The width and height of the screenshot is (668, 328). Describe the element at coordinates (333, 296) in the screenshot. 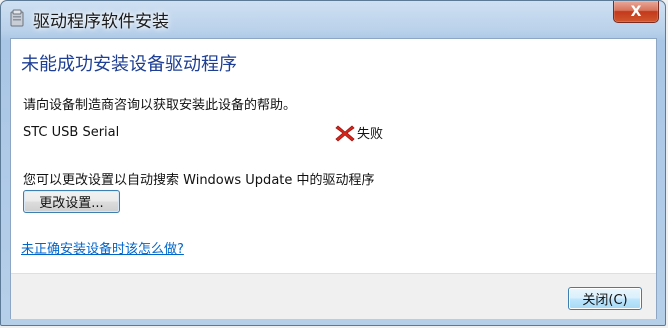

I see `dialog-footer: 关闭(C)` at that location.